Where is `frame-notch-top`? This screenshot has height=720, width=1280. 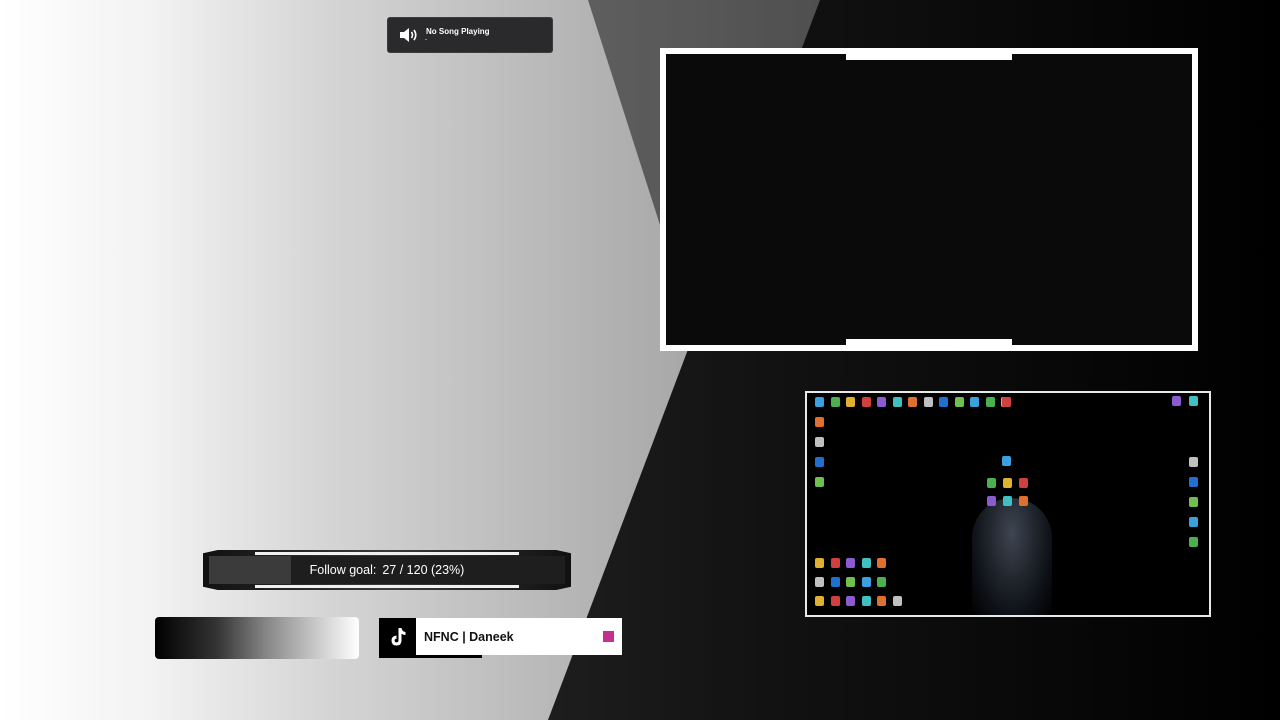
frame-notch-top is located at coordinates (929, 57).